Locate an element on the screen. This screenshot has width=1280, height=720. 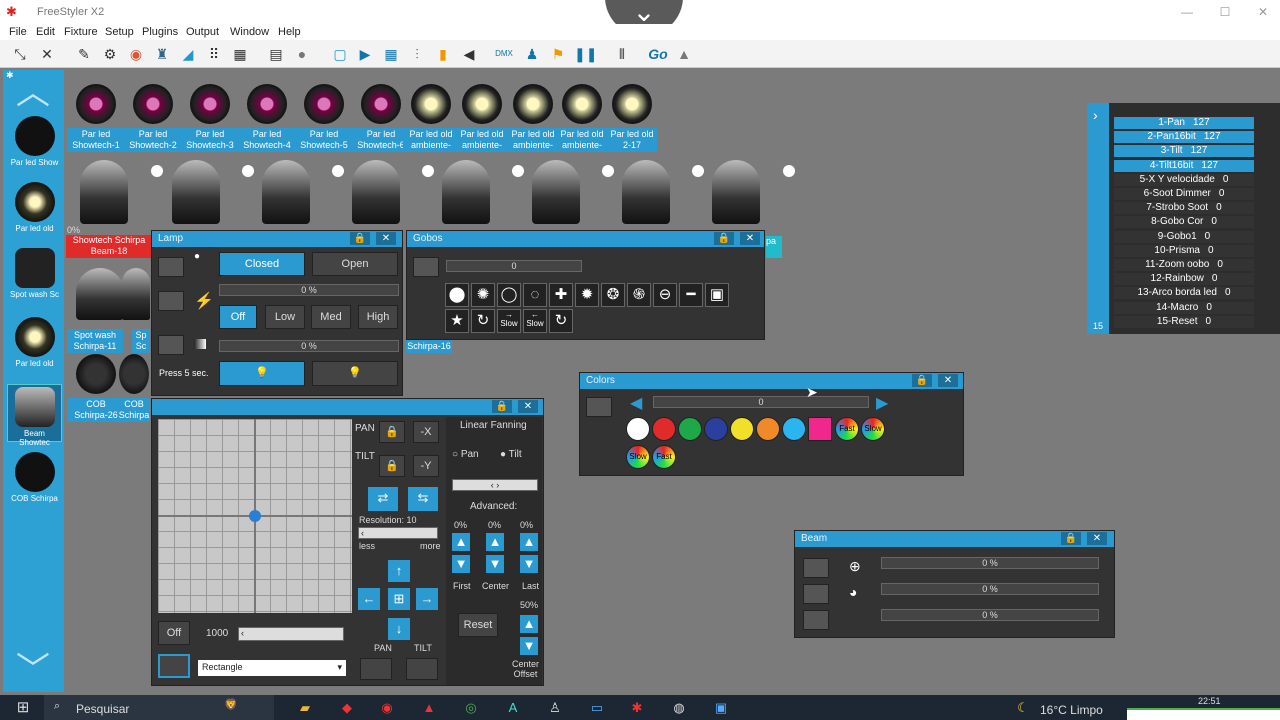
document-icon: ▢ is located at coordinates (340, 54).